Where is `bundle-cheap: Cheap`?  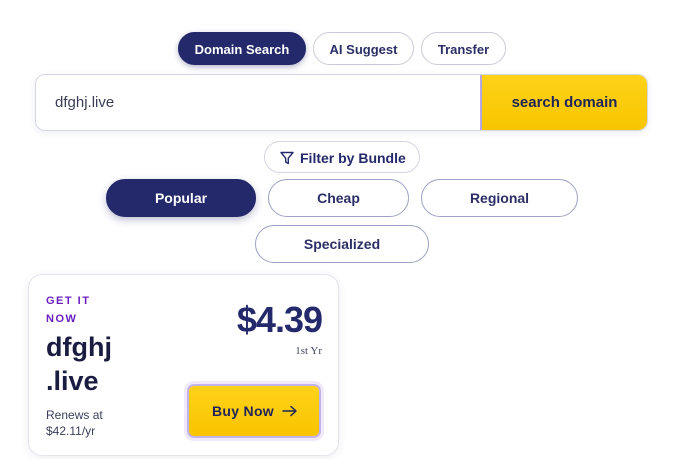 bundle-cheap: Cheap is located at coordinates (338, 198).